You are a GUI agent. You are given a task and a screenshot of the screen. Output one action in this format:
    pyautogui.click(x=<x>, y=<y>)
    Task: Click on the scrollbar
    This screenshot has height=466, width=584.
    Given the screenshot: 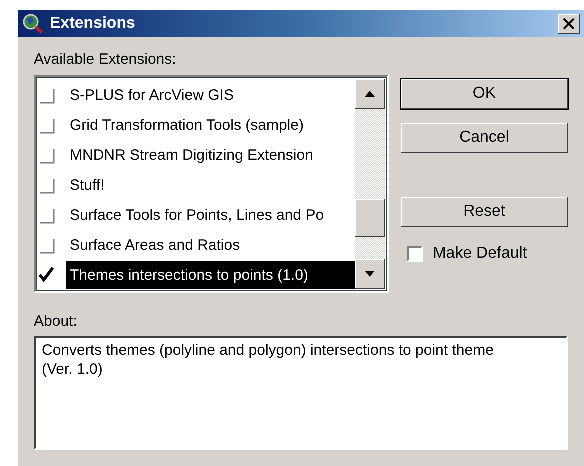 What is the action you would take?
    pyautogui.click(x=369, y=184)
    